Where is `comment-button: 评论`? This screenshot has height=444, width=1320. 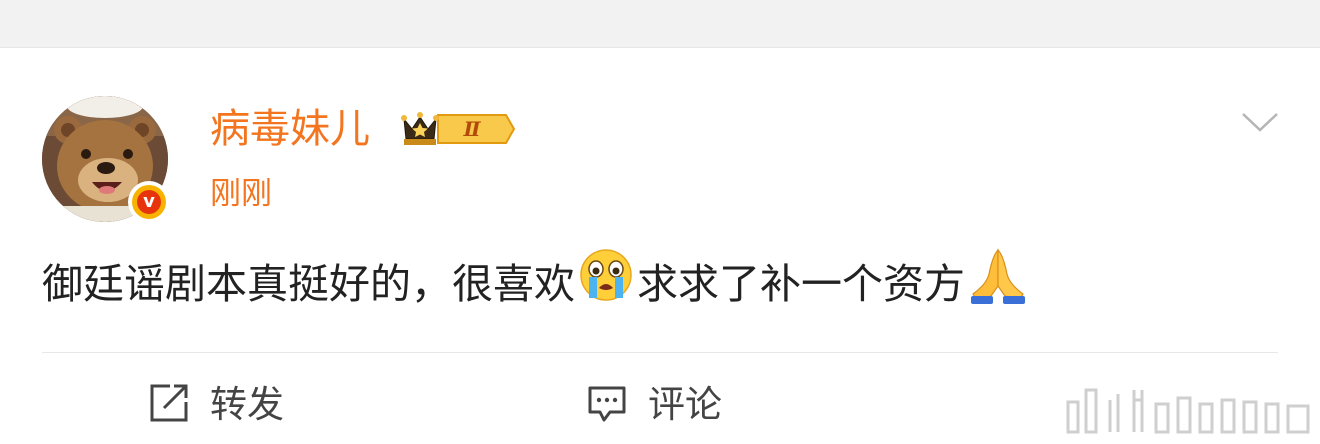 comment-button: 评论 is located at coordinates (654, 405).